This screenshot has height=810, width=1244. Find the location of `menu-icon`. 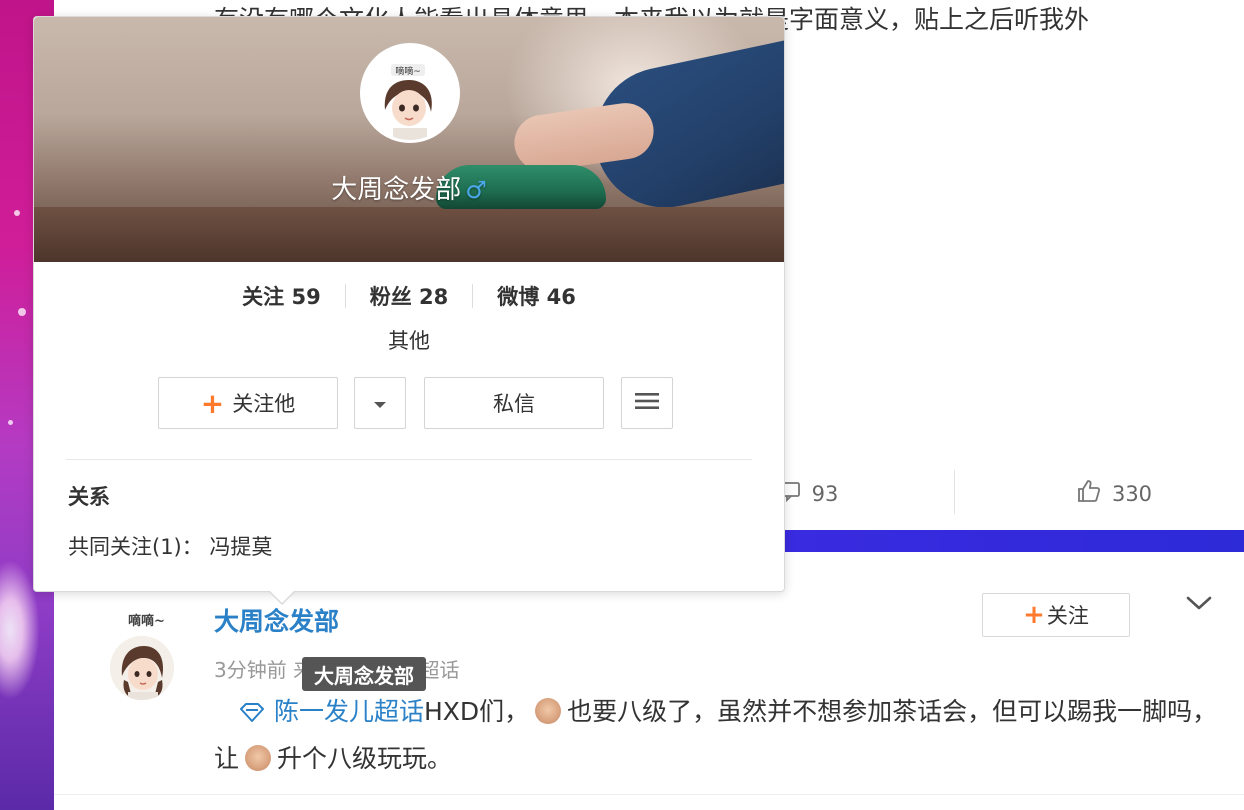

menu-icon is located at coordinates (647, 403).